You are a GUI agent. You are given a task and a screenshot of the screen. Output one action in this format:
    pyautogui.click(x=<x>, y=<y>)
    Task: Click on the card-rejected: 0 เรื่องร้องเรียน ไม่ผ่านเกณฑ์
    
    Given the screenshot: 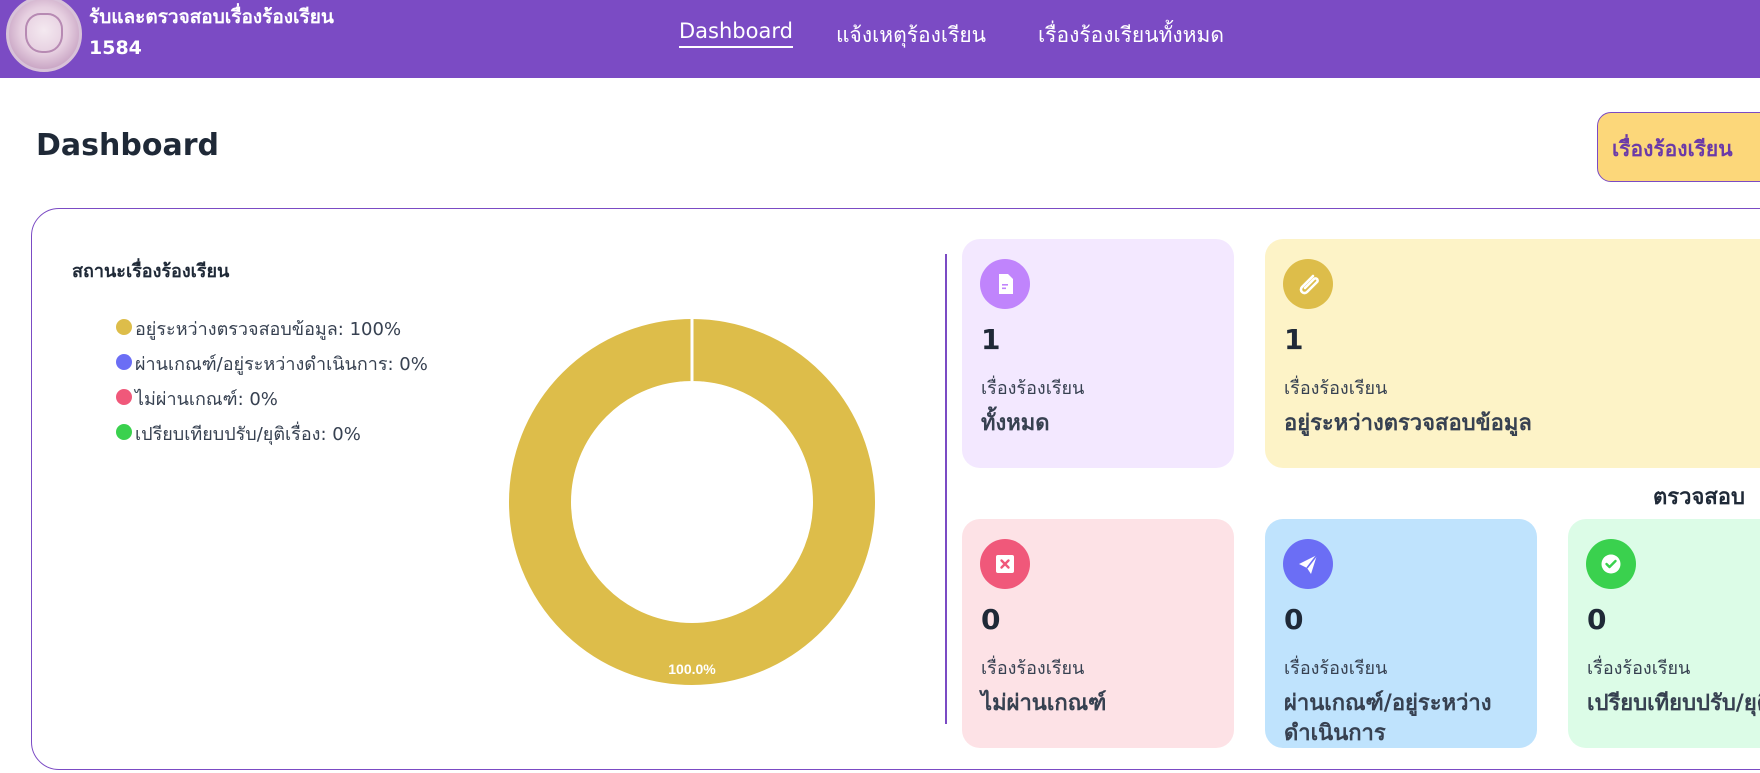 What is the action you would take?
    pyautogui.click(x=1098, y=633)
    